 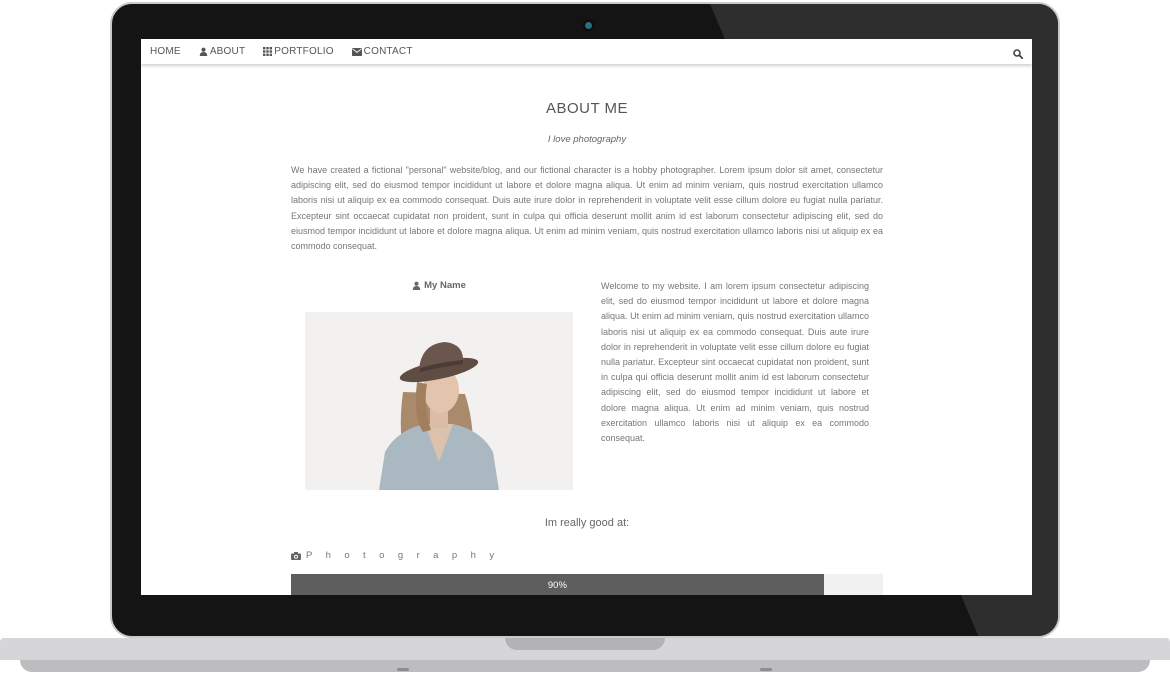 I want to click on base-top, so click(x=585, y=649).